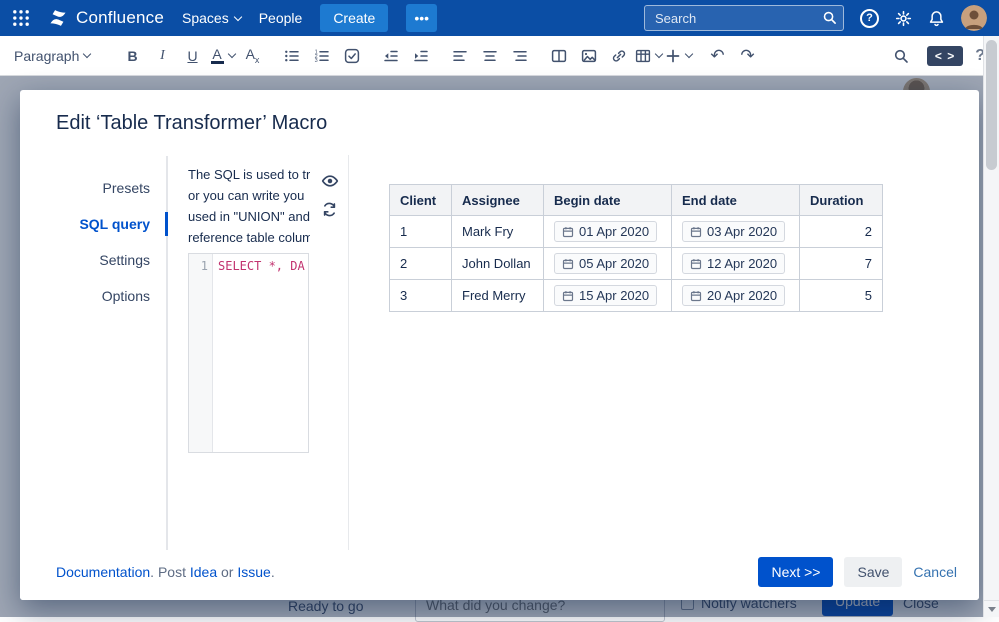 The height and width of the screenshot is (622, 999). Describe the element at coordinates (205, 18) in the screenshot. I see `nav-spaces-label: Spaces` at that location.